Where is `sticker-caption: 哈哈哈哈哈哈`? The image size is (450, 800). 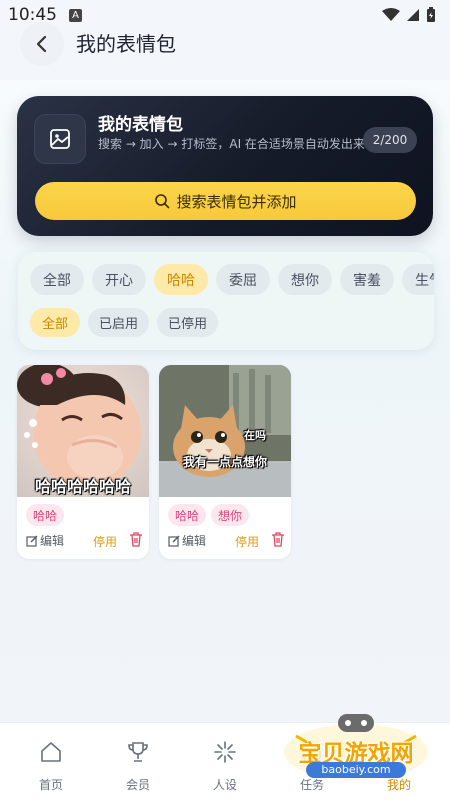 sticker-caption: 哈哈哈哈哈哈 is located at coordinates (82, 486).